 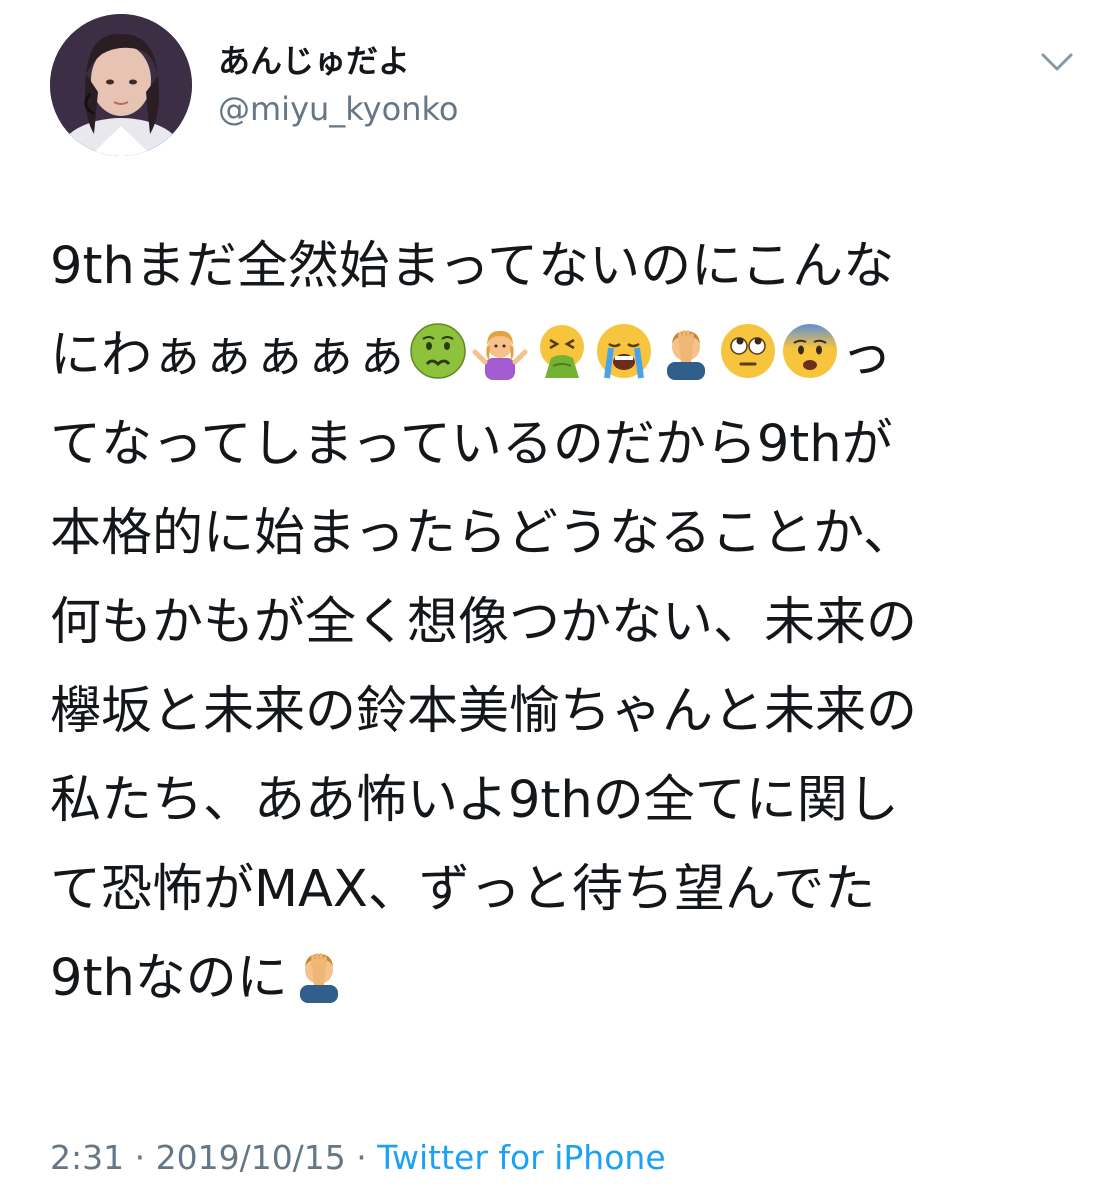 I want to click on avatar, so click(x=121, y=85).